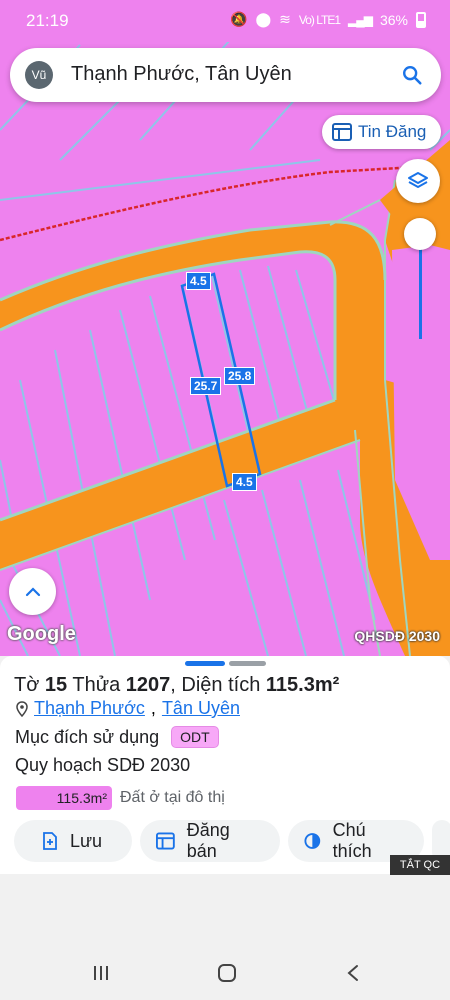 The height and width of the screenshot is (1000, 450). I want to click on recents-button, so click(101, 973).